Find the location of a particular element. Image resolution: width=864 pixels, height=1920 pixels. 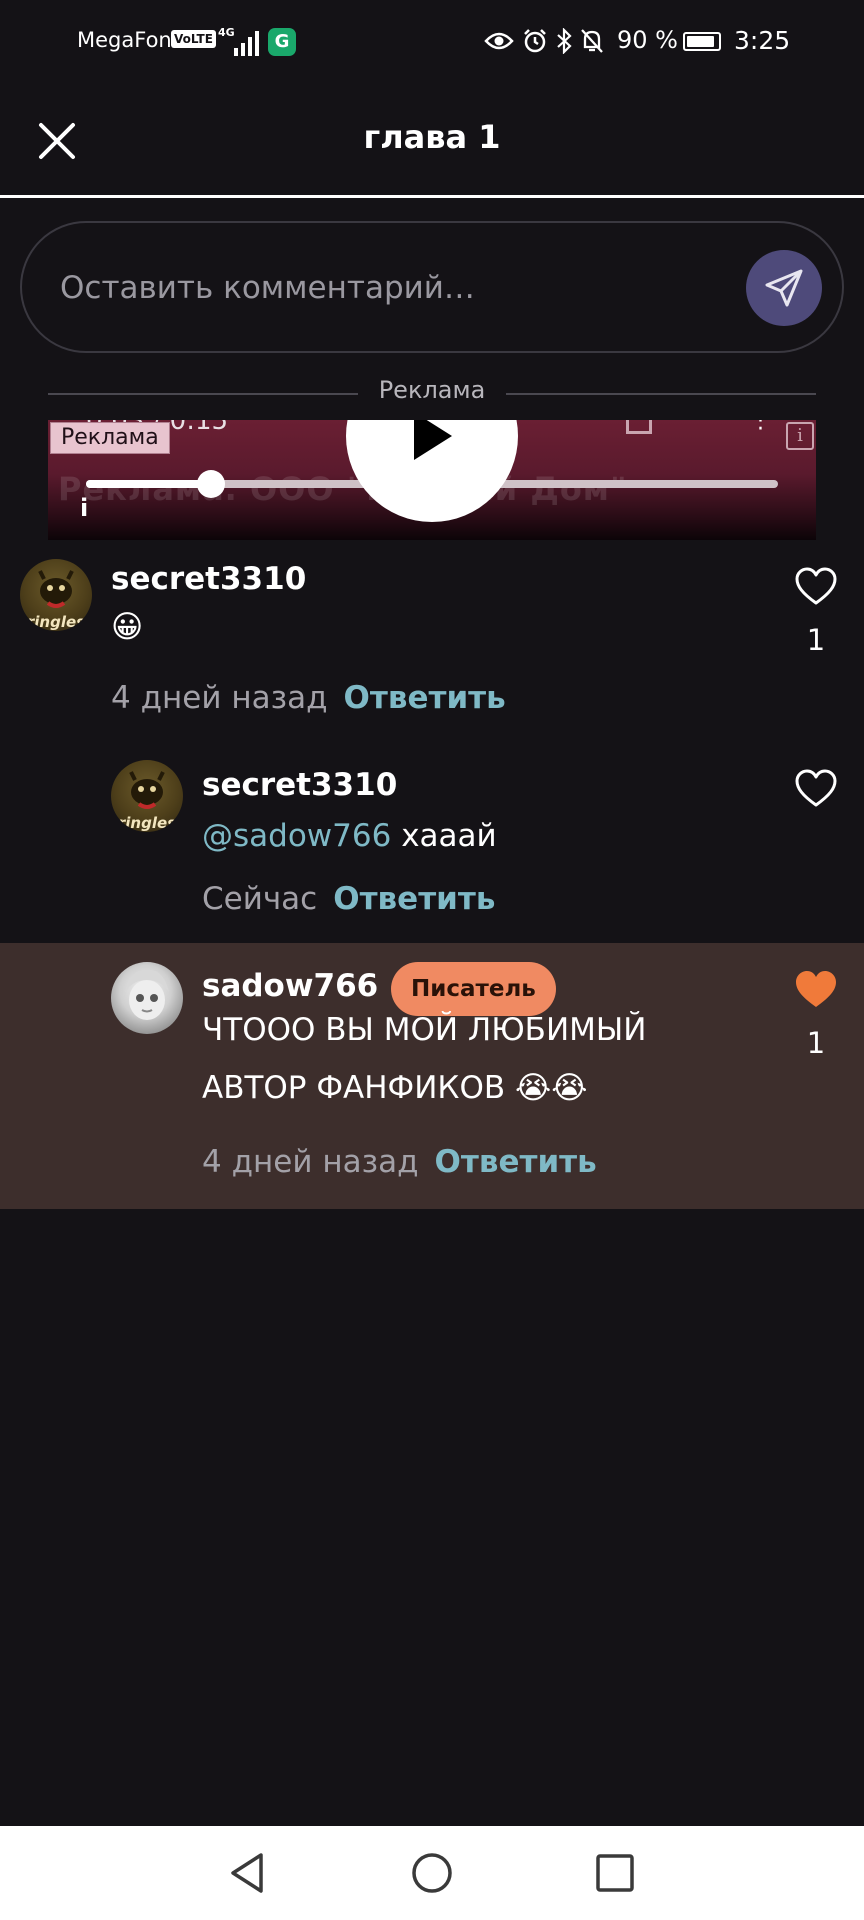

mute-notifications-icon is located at coordinates (592, 41).